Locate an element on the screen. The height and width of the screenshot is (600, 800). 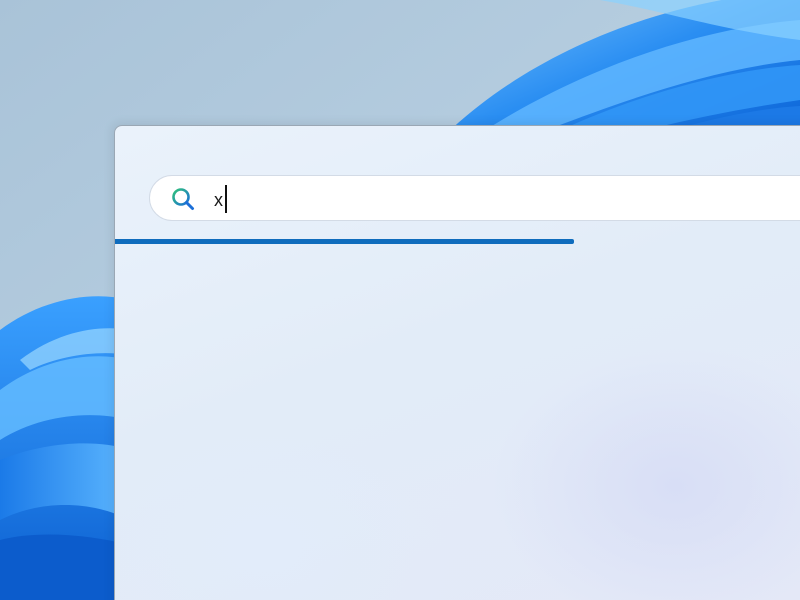
search-icon is located at coordinates (183, 199).